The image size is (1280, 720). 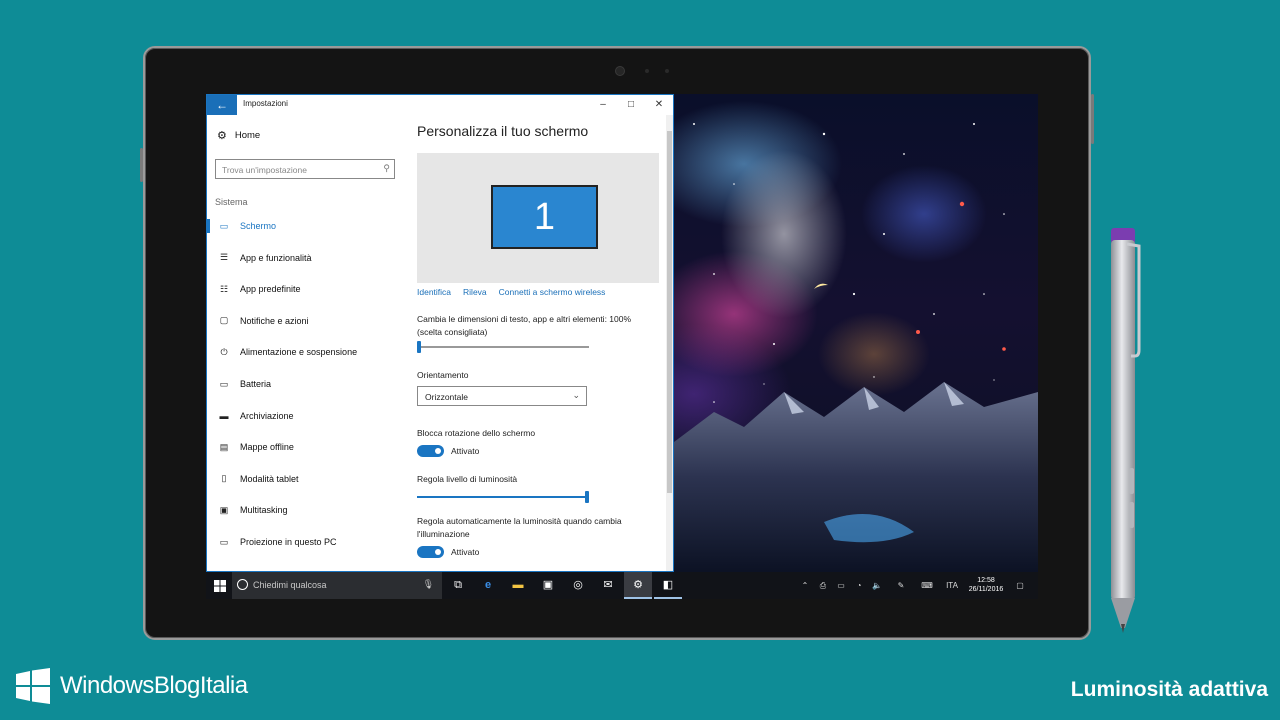 What do you see at coordinates (267, 447) in the screenshot?
I see `sidebar-item-label: Mappe offline` at bounding box center [267, 447].